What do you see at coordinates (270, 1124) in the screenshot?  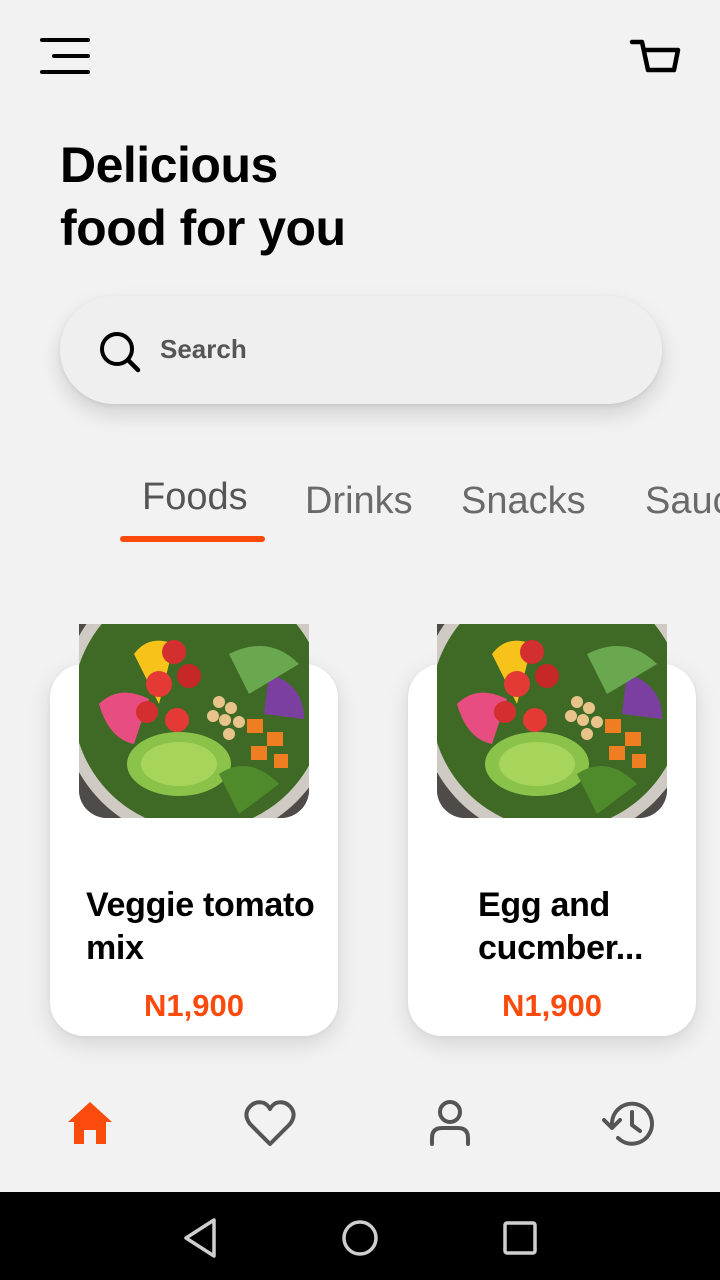 I see `heart-icon` at bounding box center [270, 1124].